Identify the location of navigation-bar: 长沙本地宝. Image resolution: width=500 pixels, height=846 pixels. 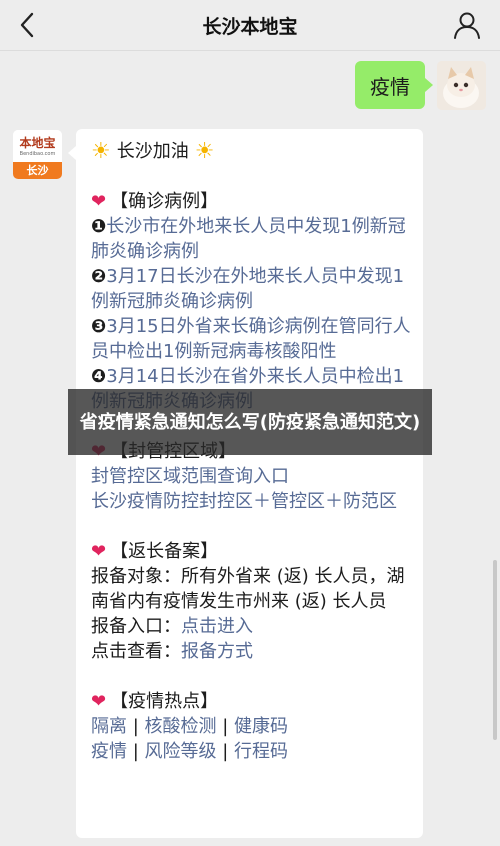
(250, 25).